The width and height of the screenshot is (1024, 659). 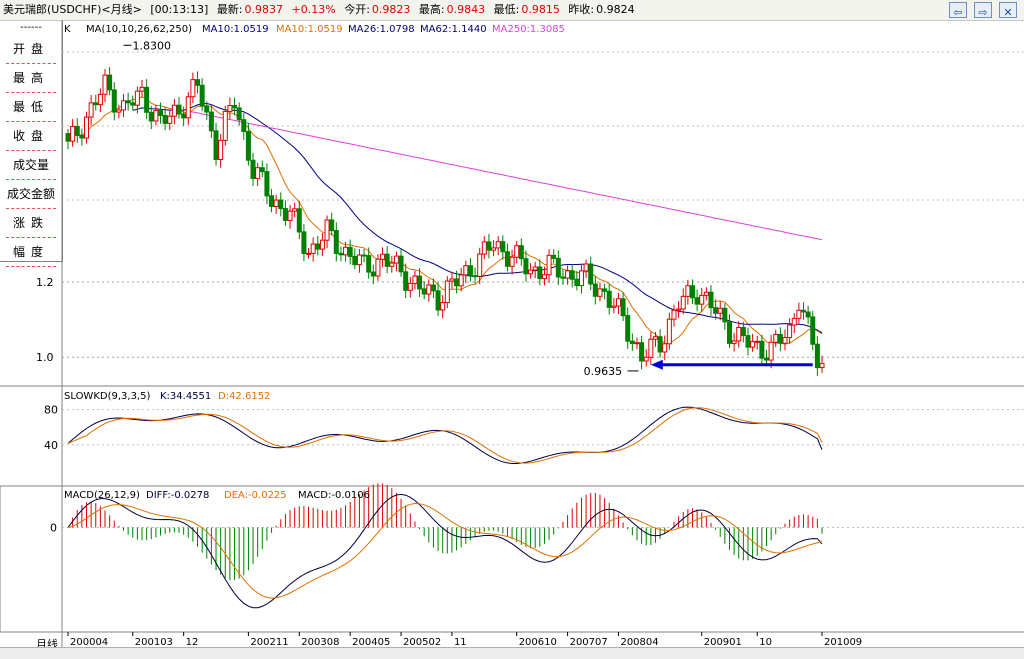 I want to click on status-bar, so click(x=512, y=653).